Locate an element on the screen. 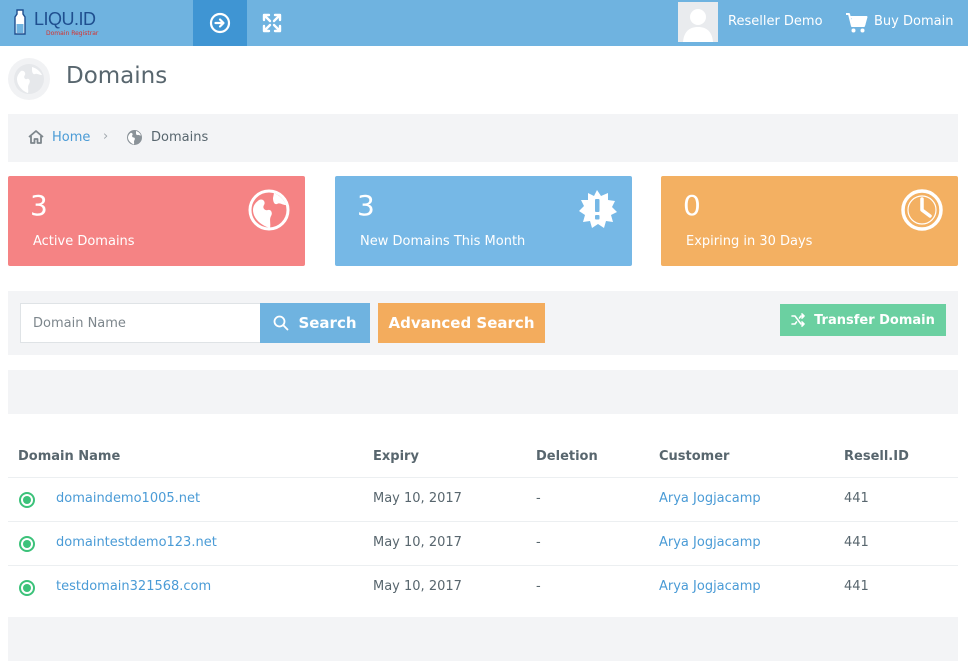  user-avatar is located at coordinates (698, 22).